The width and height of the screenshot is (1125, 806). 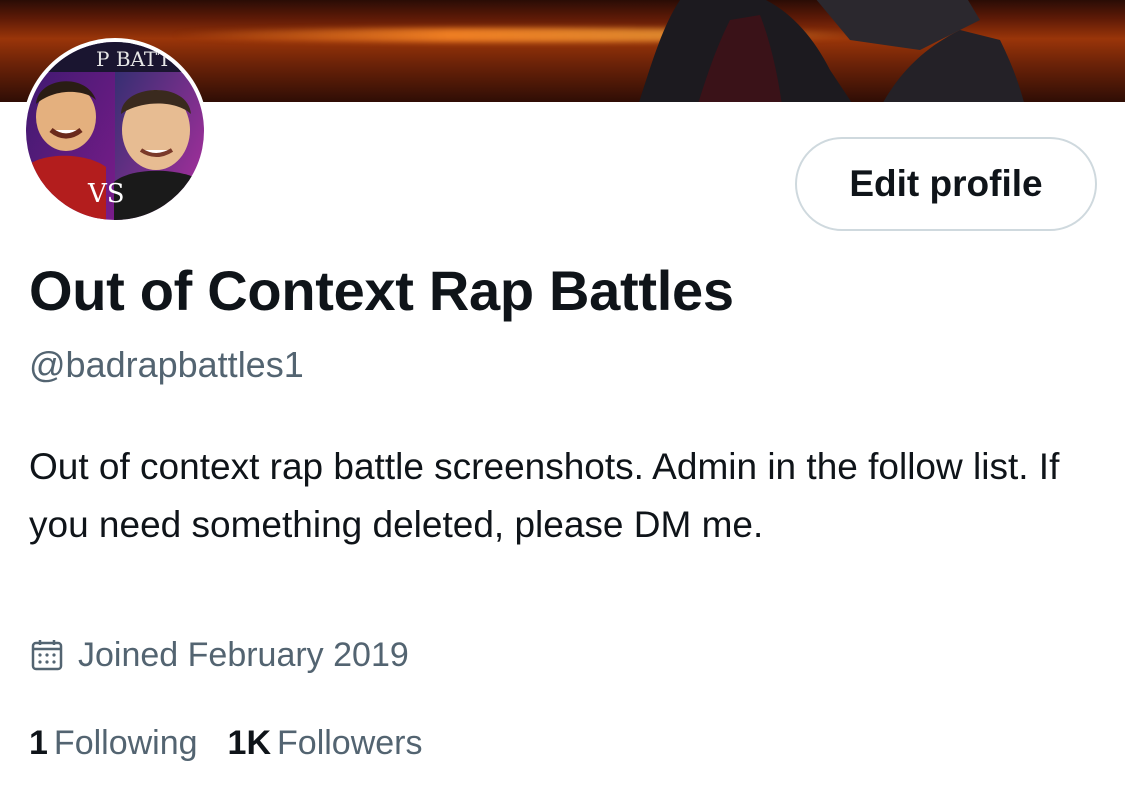 What do you see at coordinates (47, 655) in the screenshot?
I see `calendar-icon` at bounding box center [47, 655].